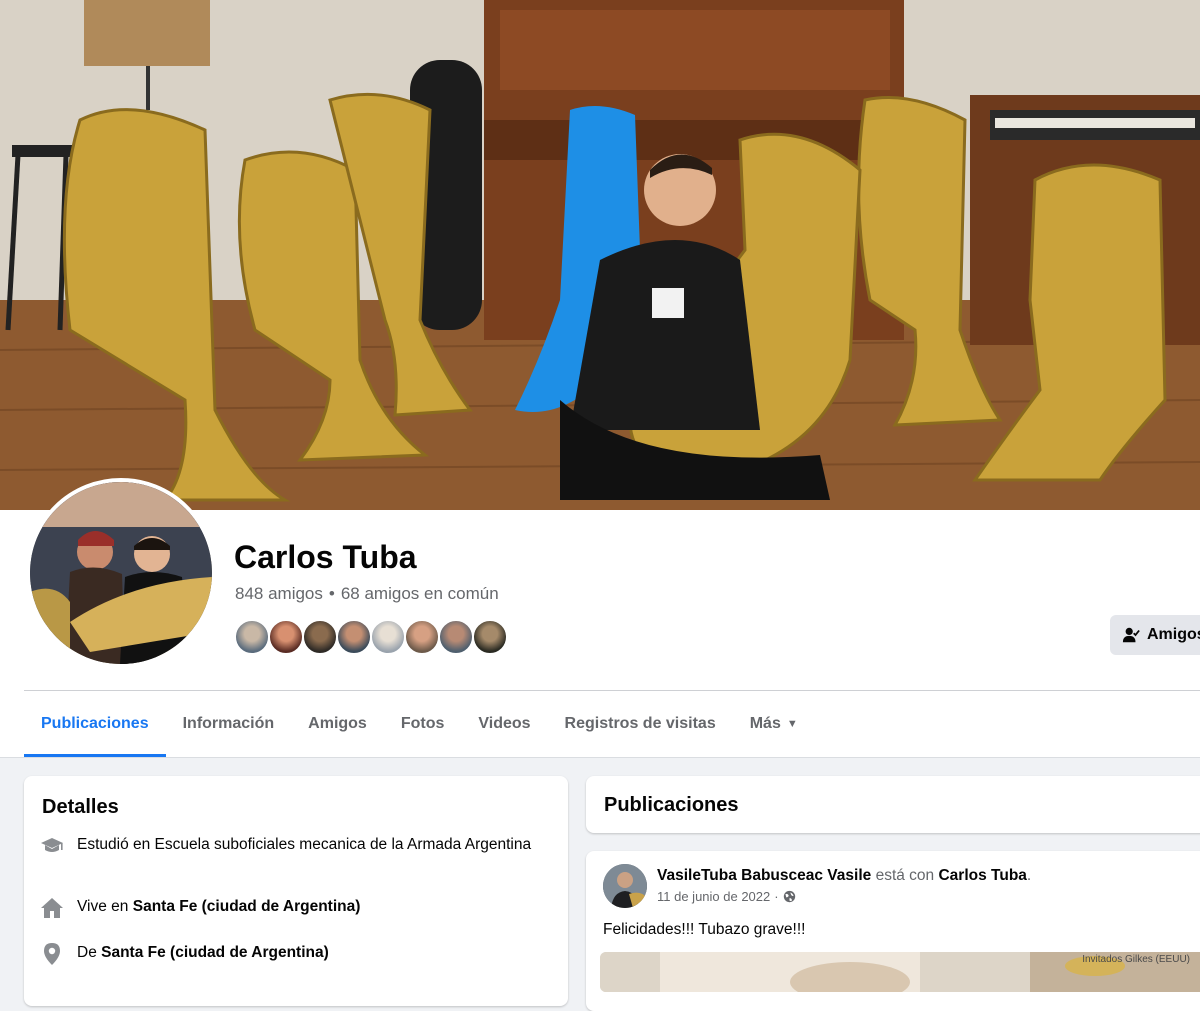 This screenshot has height=1011, width=1200. What do you see at coordinates (982, 875) in the screenshot?
I see `post-tagged-name: Carlos Tuba` at bounding box center [982, 875].